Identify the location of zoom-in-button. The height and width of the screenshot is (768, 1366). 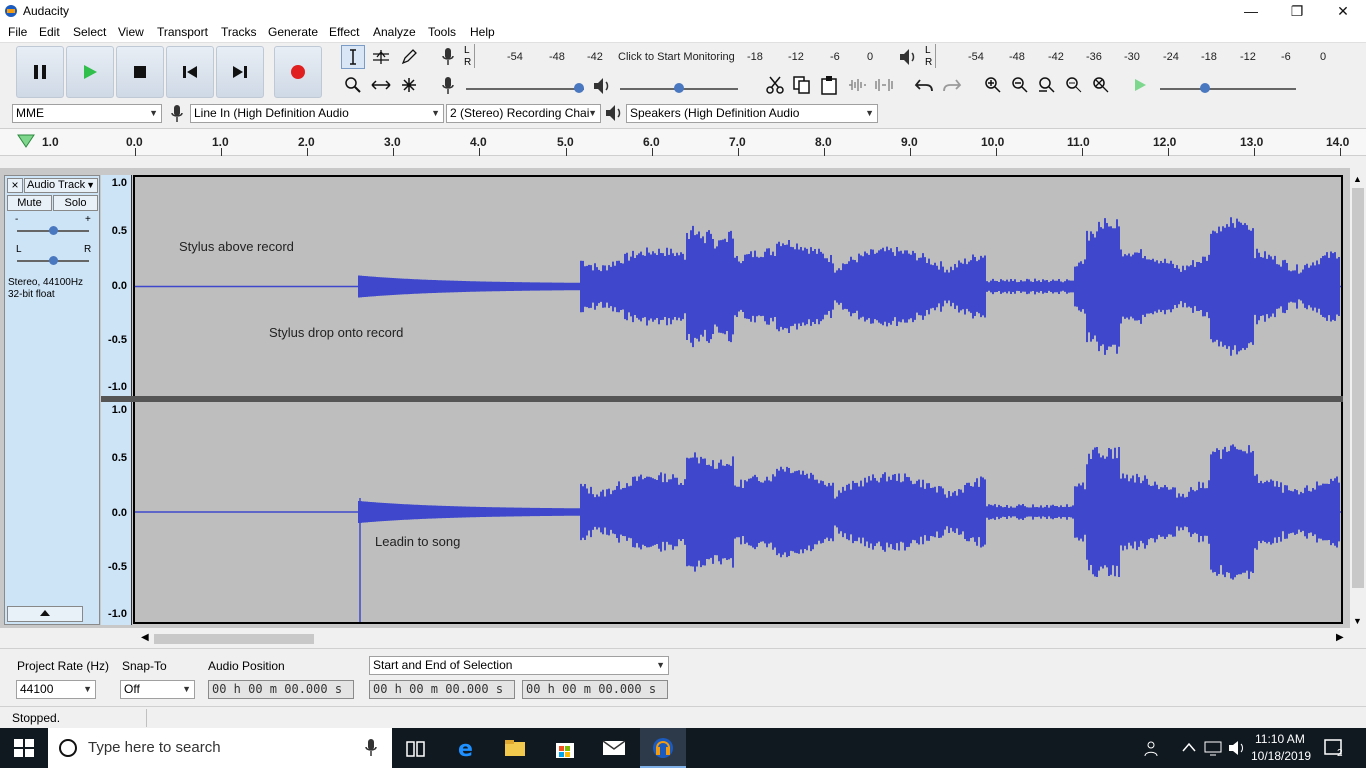
(993, 85).